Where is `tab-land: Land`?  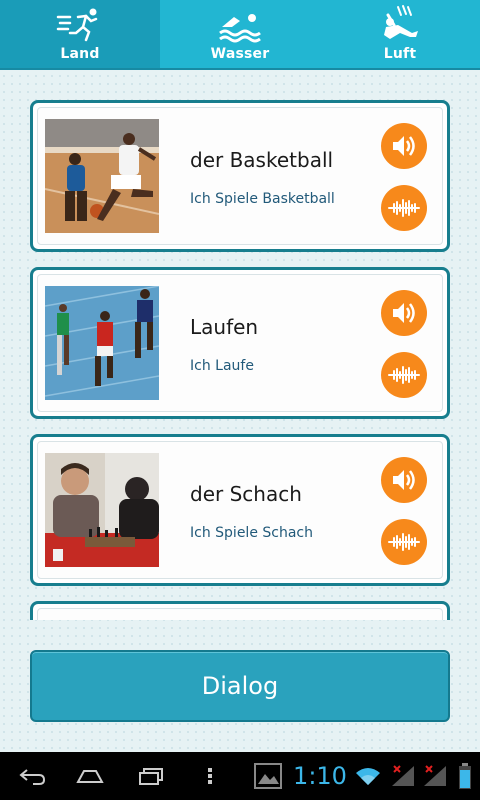 tab-land: Land is located at coordinates (80, 34).